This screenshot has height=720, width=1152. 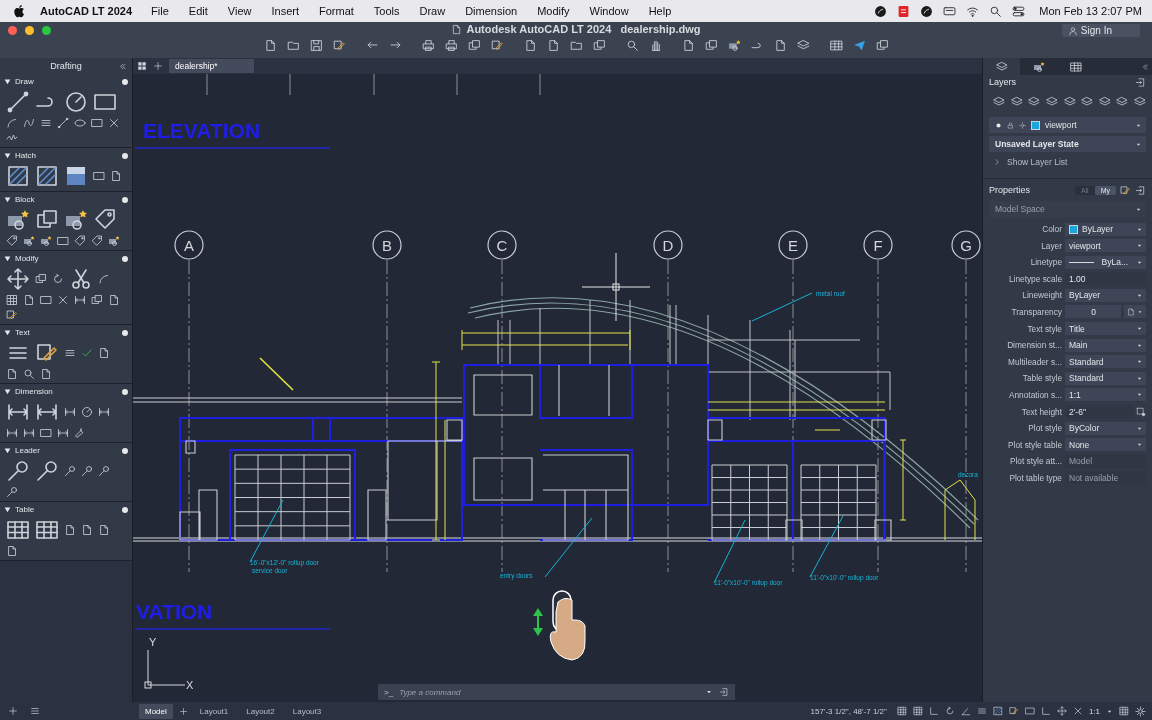 What do you see at coordinates (1030, 162) in the screenshot?
I see `show-layer-list-toggle: Show Layer List` at bounding box center [1030, 162].